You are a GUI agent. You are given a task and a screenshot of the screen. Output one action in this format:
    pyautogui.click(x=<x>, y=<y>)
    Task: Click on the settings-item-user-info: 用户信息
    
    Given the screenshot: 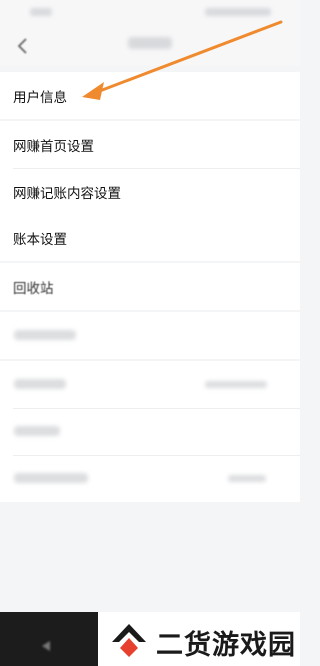 What is the action you would take?
    pyautogui.click(x=150, y=95)
    